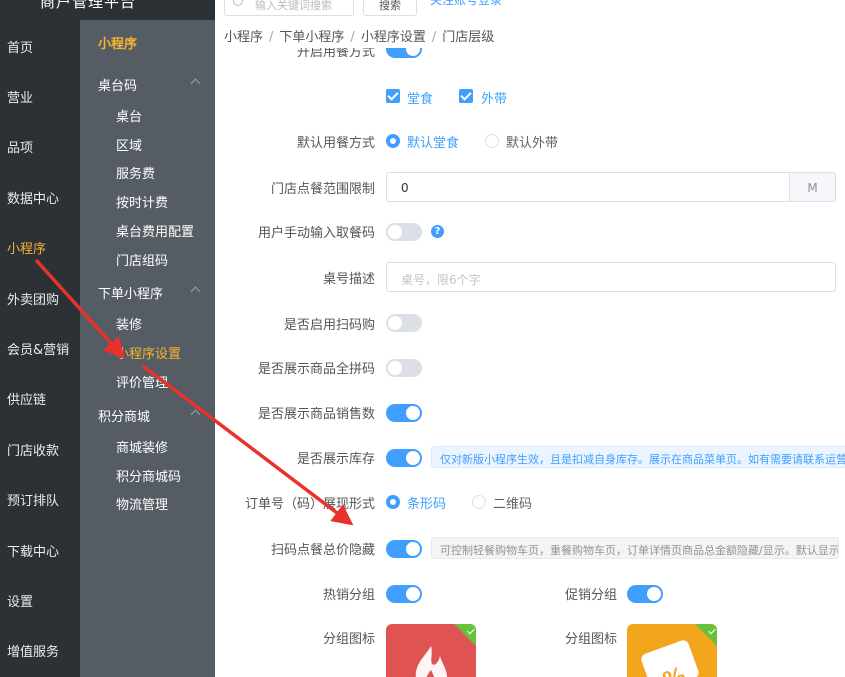 This screenshot has width=845, height=677. I want to click on subnav-decoration: 装修, so click(129, 323).